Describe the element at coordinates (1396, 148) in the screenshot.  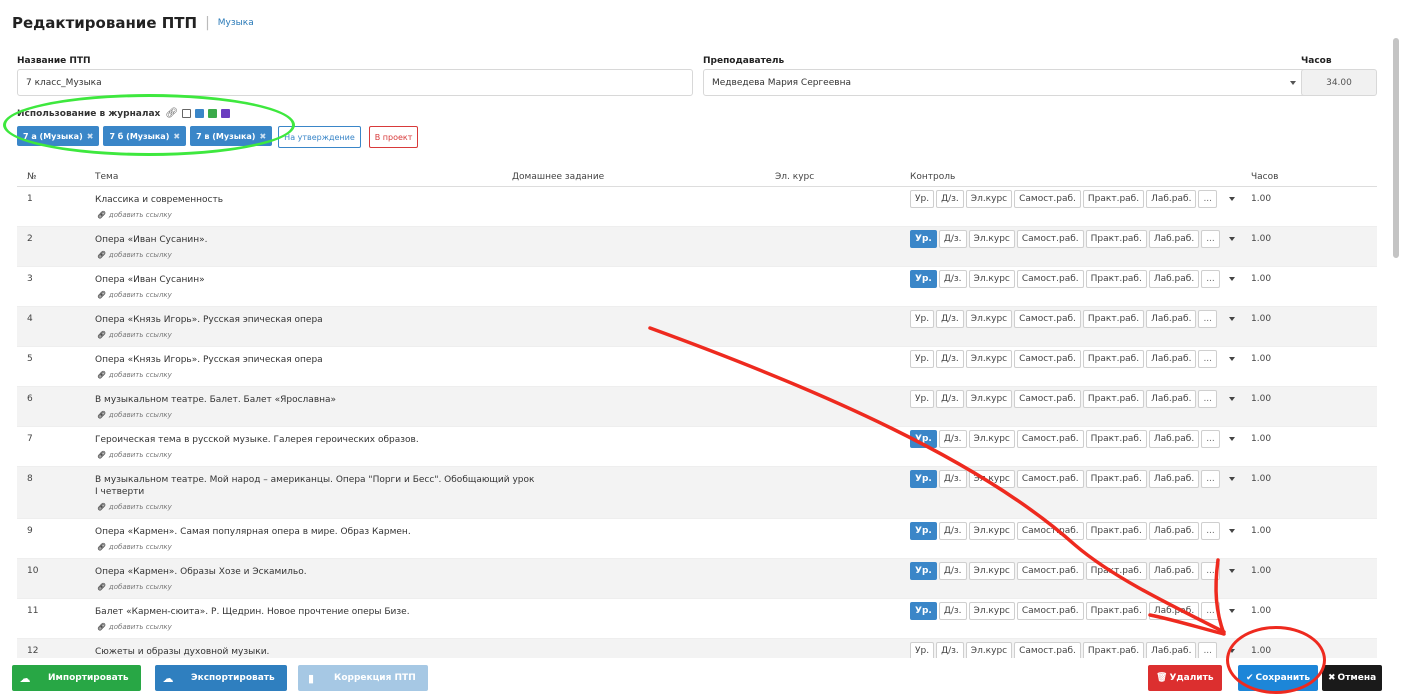
I see `scrollbar-thumb` at that location.